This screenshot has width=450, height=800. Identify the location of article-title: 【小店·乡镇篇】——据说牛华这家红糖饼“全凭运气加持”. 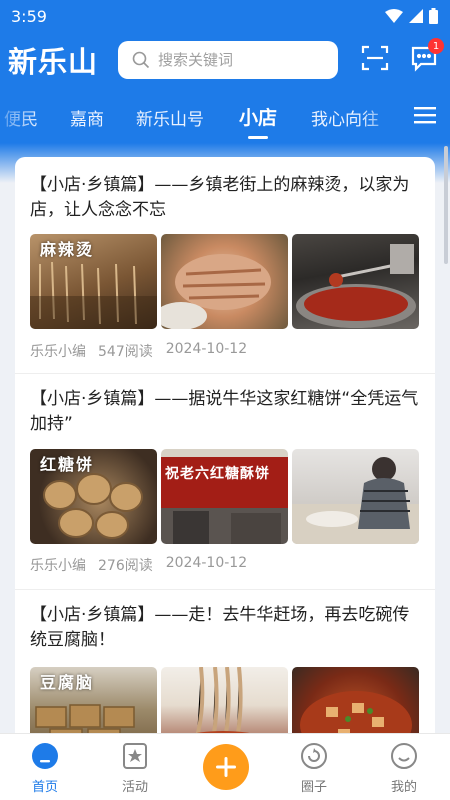
(226, 412).